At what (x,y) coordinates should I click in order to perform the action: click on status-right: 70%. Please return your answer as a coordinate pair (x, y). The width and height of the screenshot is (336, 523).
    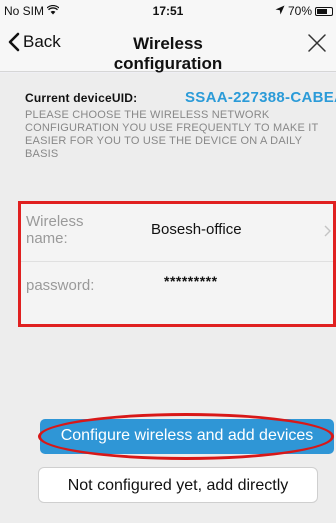
    Looking at the image, I should click on (304, 11).